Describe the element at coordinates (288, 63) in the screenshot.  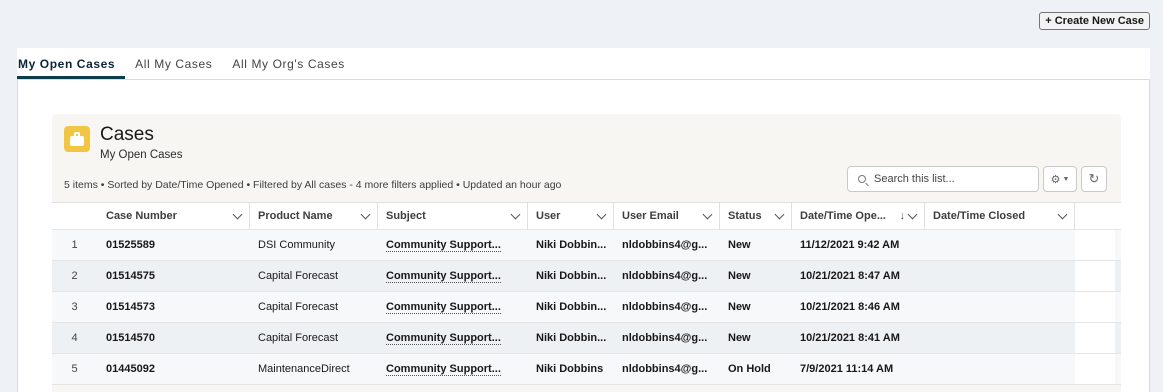
I see `tab-all-my-orgs-cases: All My Org's Cases` at that location.